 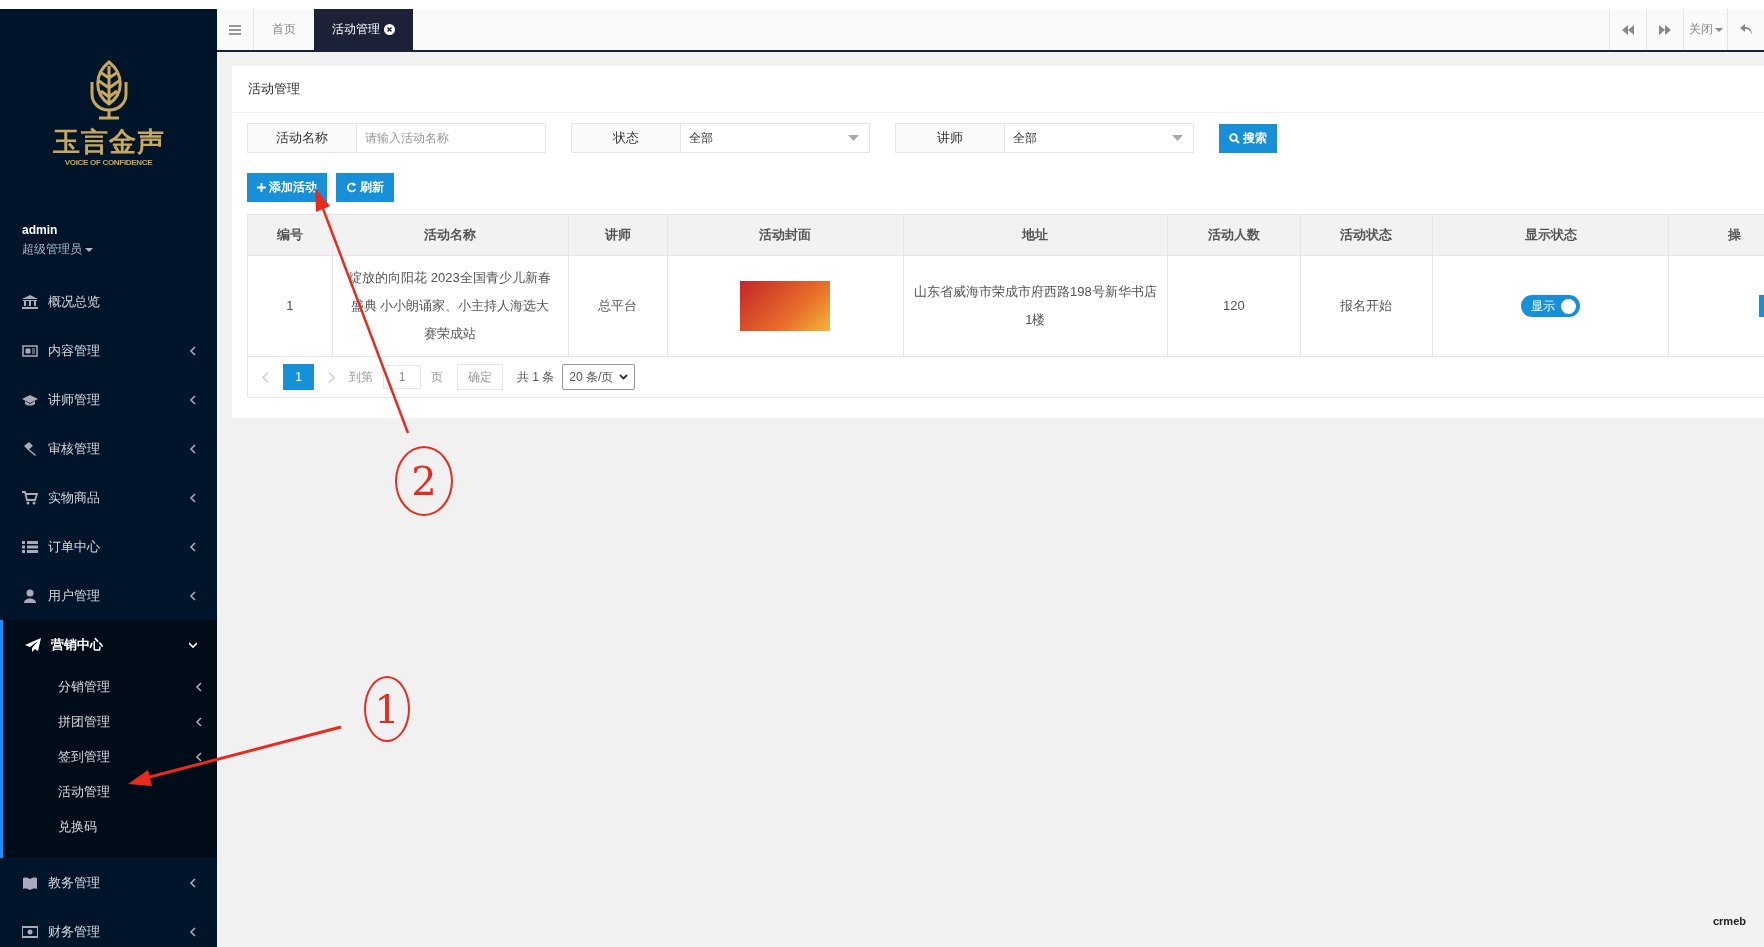 What do you see at coordinates (30, 497) in the screenshot?
I see `cart-icon` at bounding box center [30, 497].